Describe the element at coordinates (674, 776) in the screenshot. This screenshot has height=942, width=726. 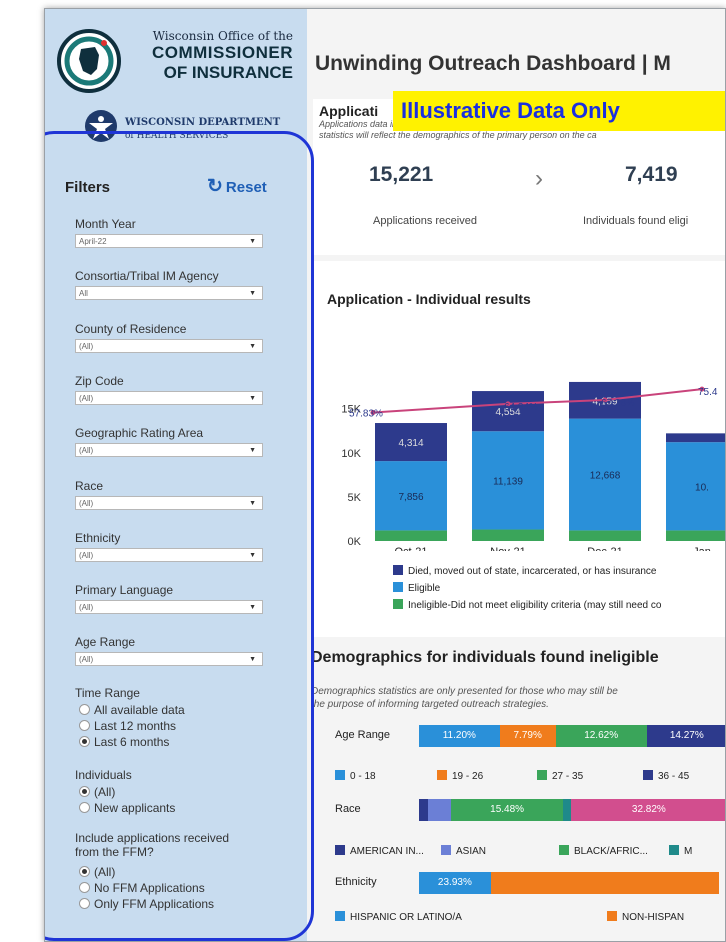
I see `legend-label: 36 - 45` at that location.